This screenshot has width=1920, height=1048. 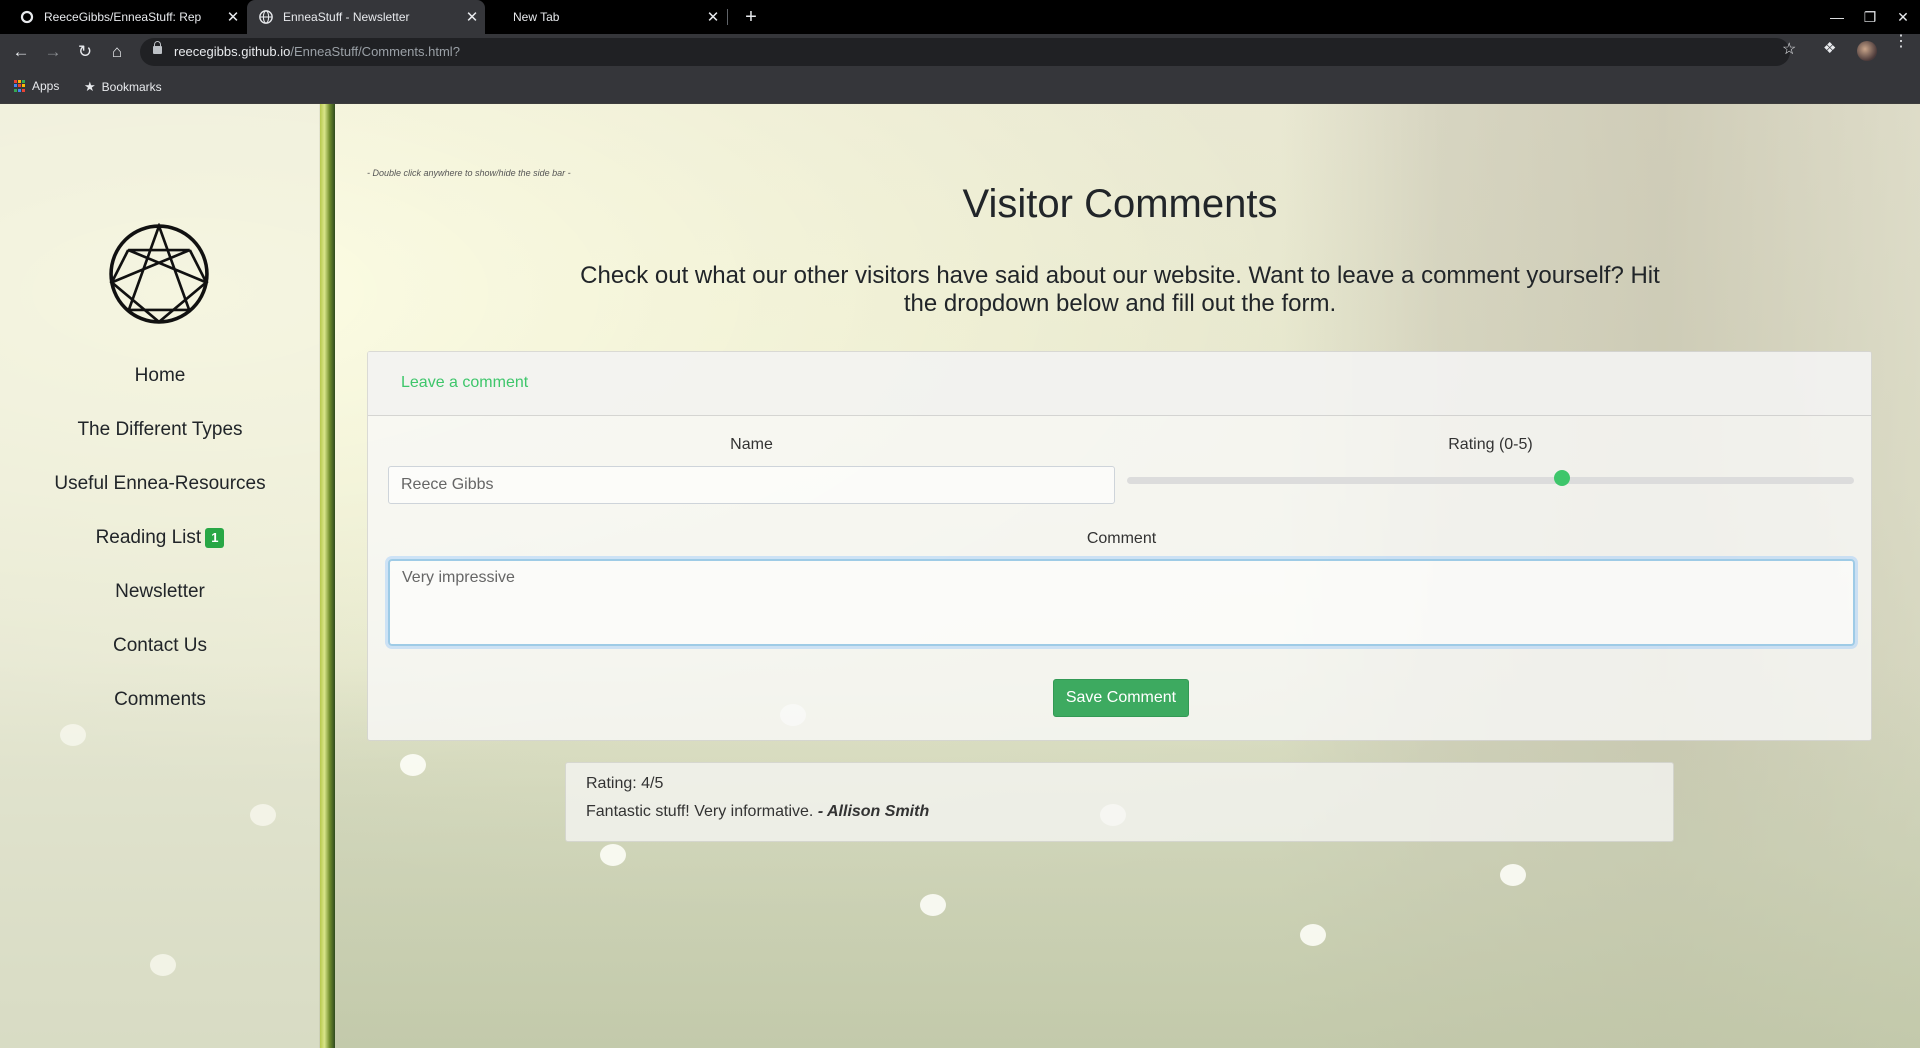 I want to click on sidebar-item-types: The Different Types, so click(x=160, y=430).